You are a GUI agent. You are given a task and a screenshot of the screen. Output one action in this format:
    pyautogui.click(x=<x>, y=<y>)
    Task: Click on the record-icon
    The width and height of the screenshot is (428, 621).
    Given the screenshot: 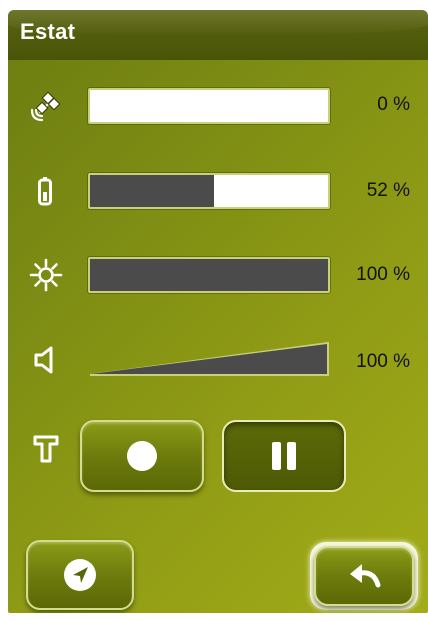 What is the action you would take?
    pyautogui.click(x=142, y=456)
    